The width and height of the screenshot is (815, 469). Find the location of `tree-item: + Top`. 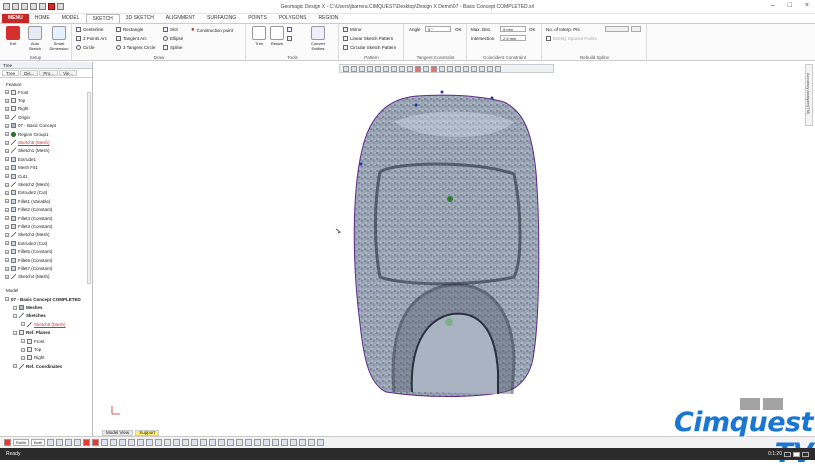

tree-item: + Top is located at coordinates (15, 100).